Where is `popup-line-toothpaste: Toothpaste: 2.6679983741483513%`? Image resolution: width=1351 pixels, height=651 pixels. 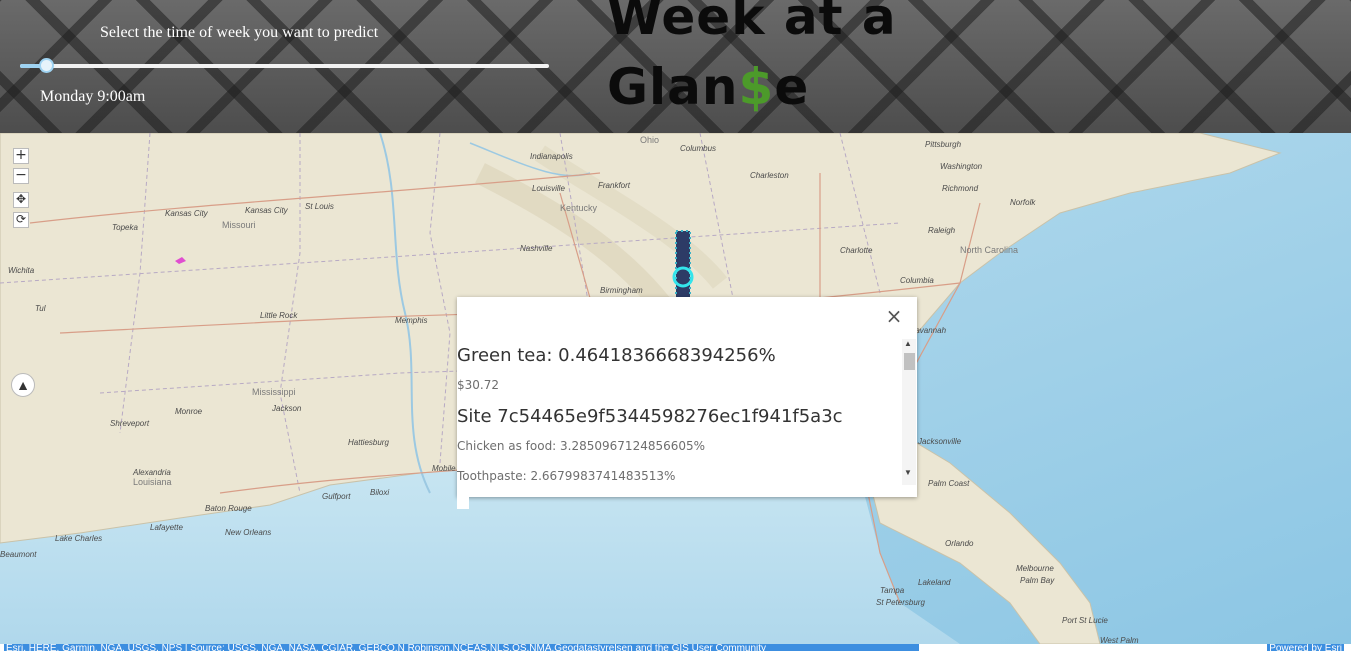
popup-line-toothpaste: Toothpaste: 2.6679983741483513% is located at coordinates (566, 476).